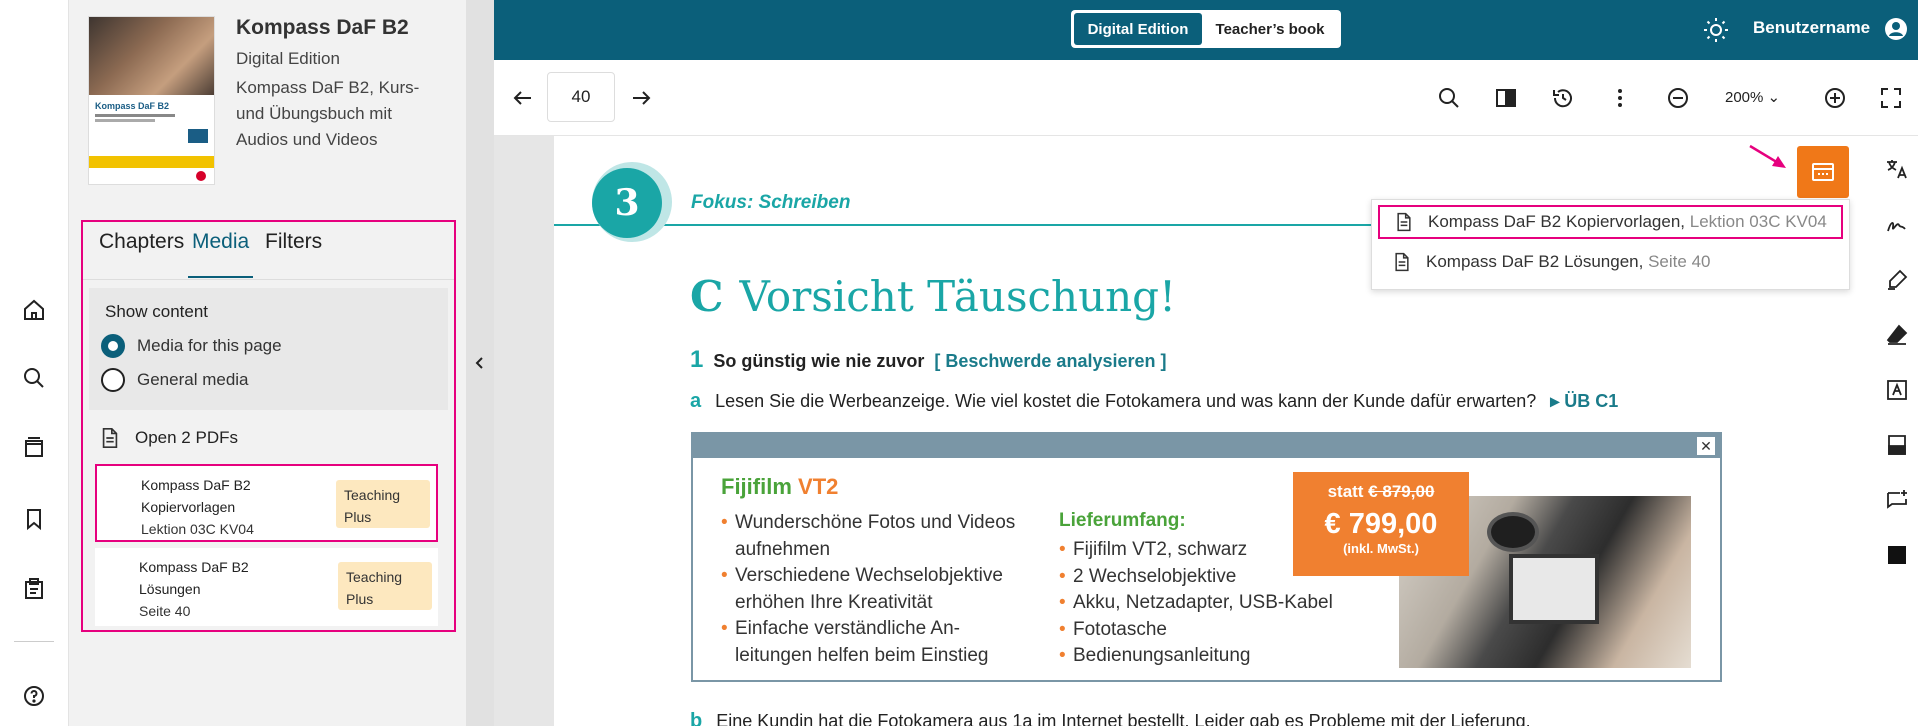 The height and width of the screenshot is (726, 1918). Describe the element at coordinates (141, 253) in the screenshot. I see `tab-chapters: Chapters` at that location.